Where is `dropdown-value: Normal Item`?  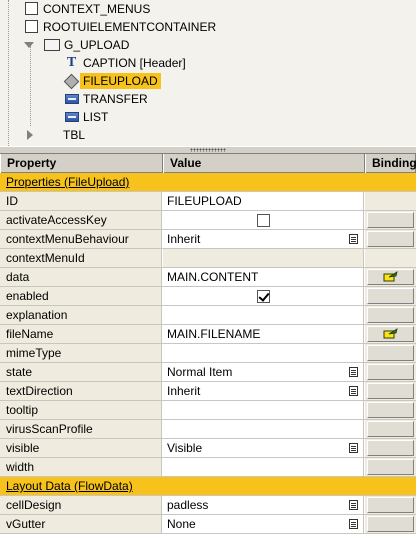
dropdown-value: Normal Item is located at coordinates (200, 372).